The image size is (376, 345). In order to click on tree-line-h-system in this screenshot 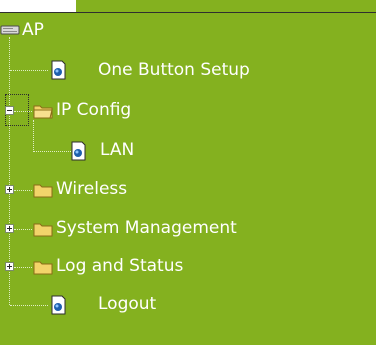, I will do `click(23, 229)`.